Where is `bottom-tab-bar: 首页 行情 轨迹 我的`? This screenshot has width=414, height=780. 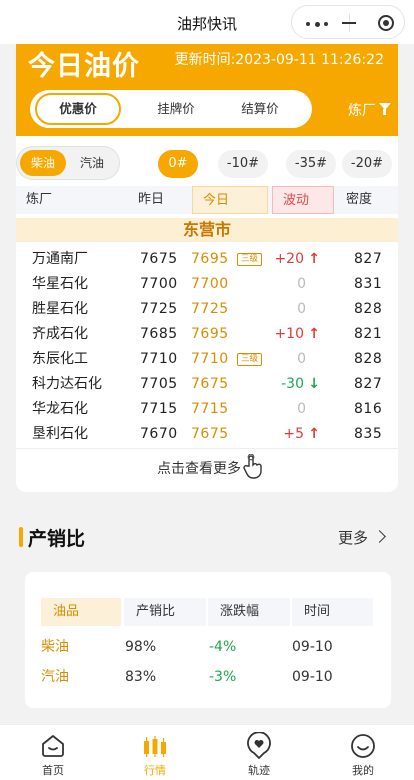 bottom-tab-bar: 首页 行情 轨迹 我的 is located at coordinates (207, 752).